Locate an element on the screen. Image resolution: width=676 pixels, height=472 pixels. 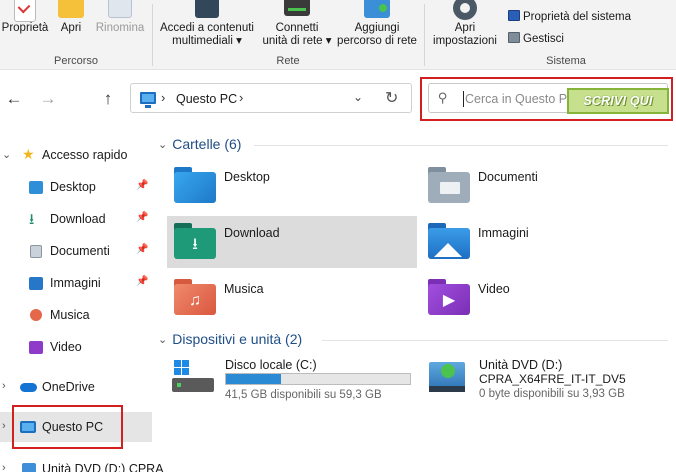
group-label-sistema: Sistema is located at coordinates (566, 61).